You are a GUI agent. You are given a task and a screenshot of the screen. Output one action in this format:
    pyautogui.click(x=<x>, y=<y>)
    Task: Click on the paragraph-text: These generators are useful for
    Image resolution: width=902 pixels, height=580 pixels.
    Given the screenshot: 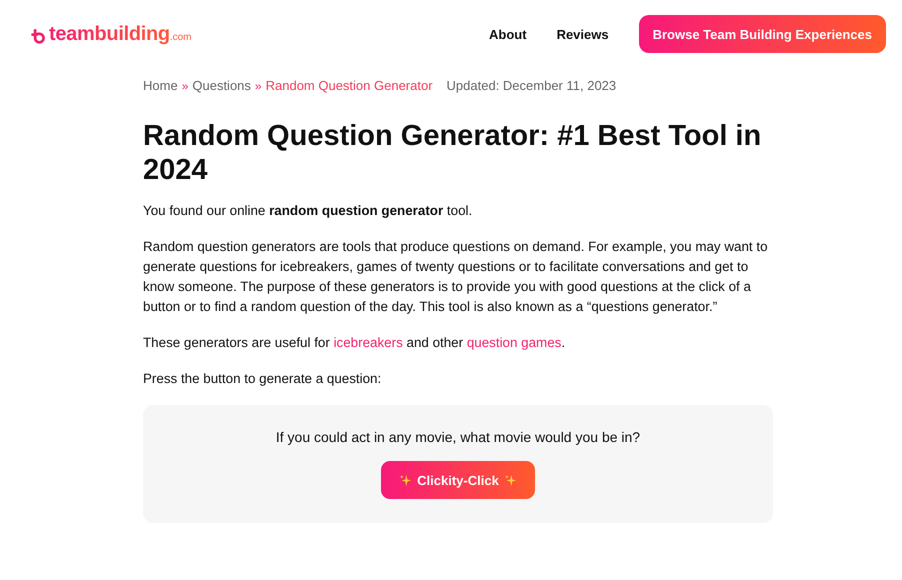 What is the action you would take?
    pyautogui.click(x=237, y=342)
    